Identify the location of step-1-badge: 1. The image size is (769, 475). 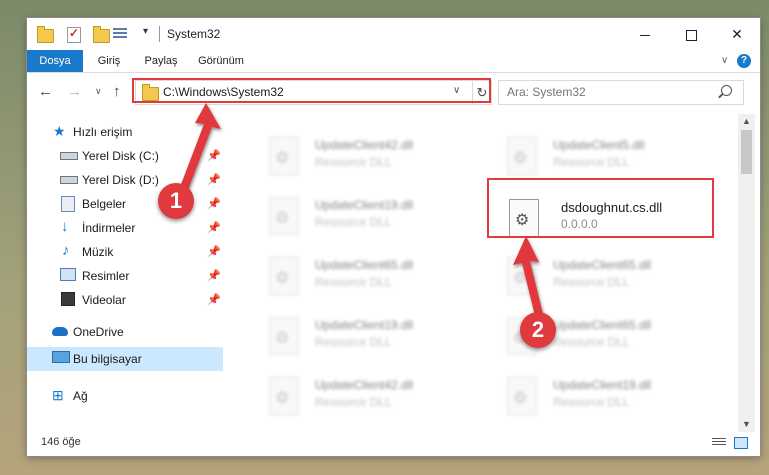
(176, 201).